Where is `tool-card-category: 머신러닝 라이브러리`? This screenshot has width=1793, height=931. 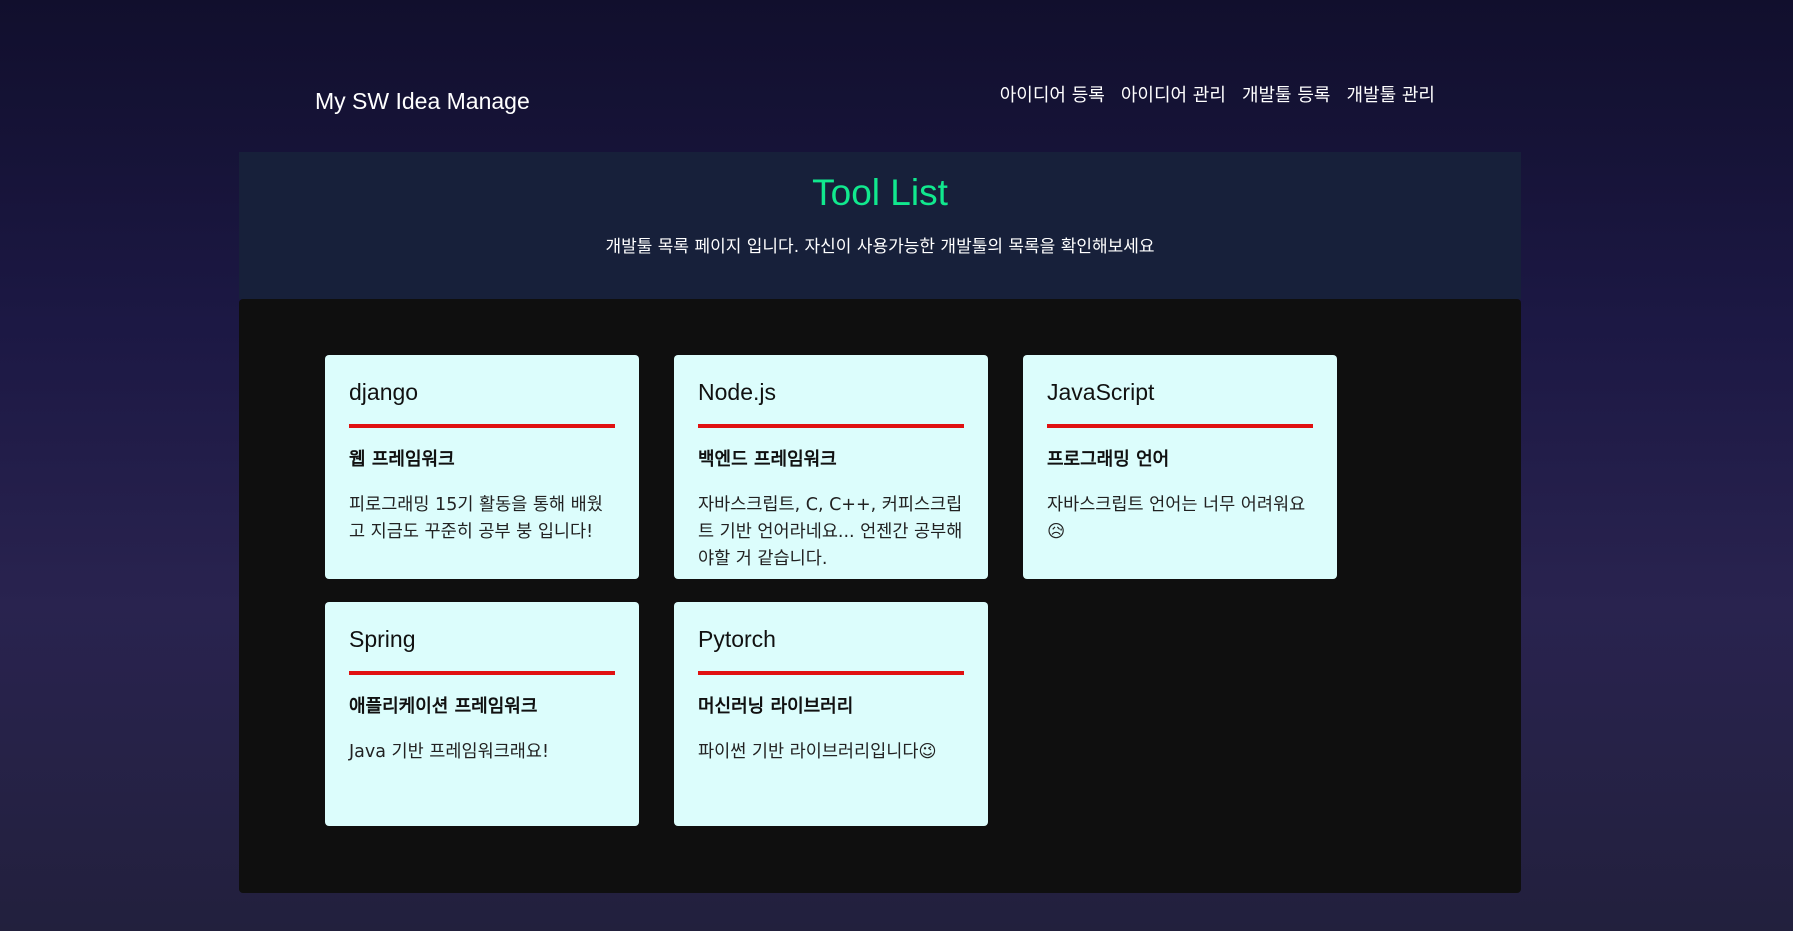
tool-card-category: 머신러닝 라이브러리 is located at coordinates (776, 706).